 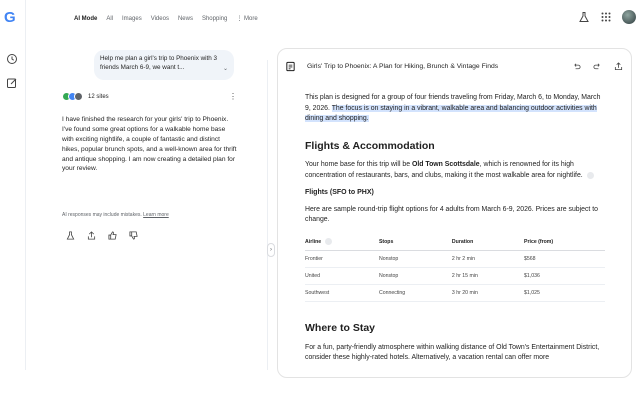 I want to click on table-cell: Connecting, so click(x=415, y=293).